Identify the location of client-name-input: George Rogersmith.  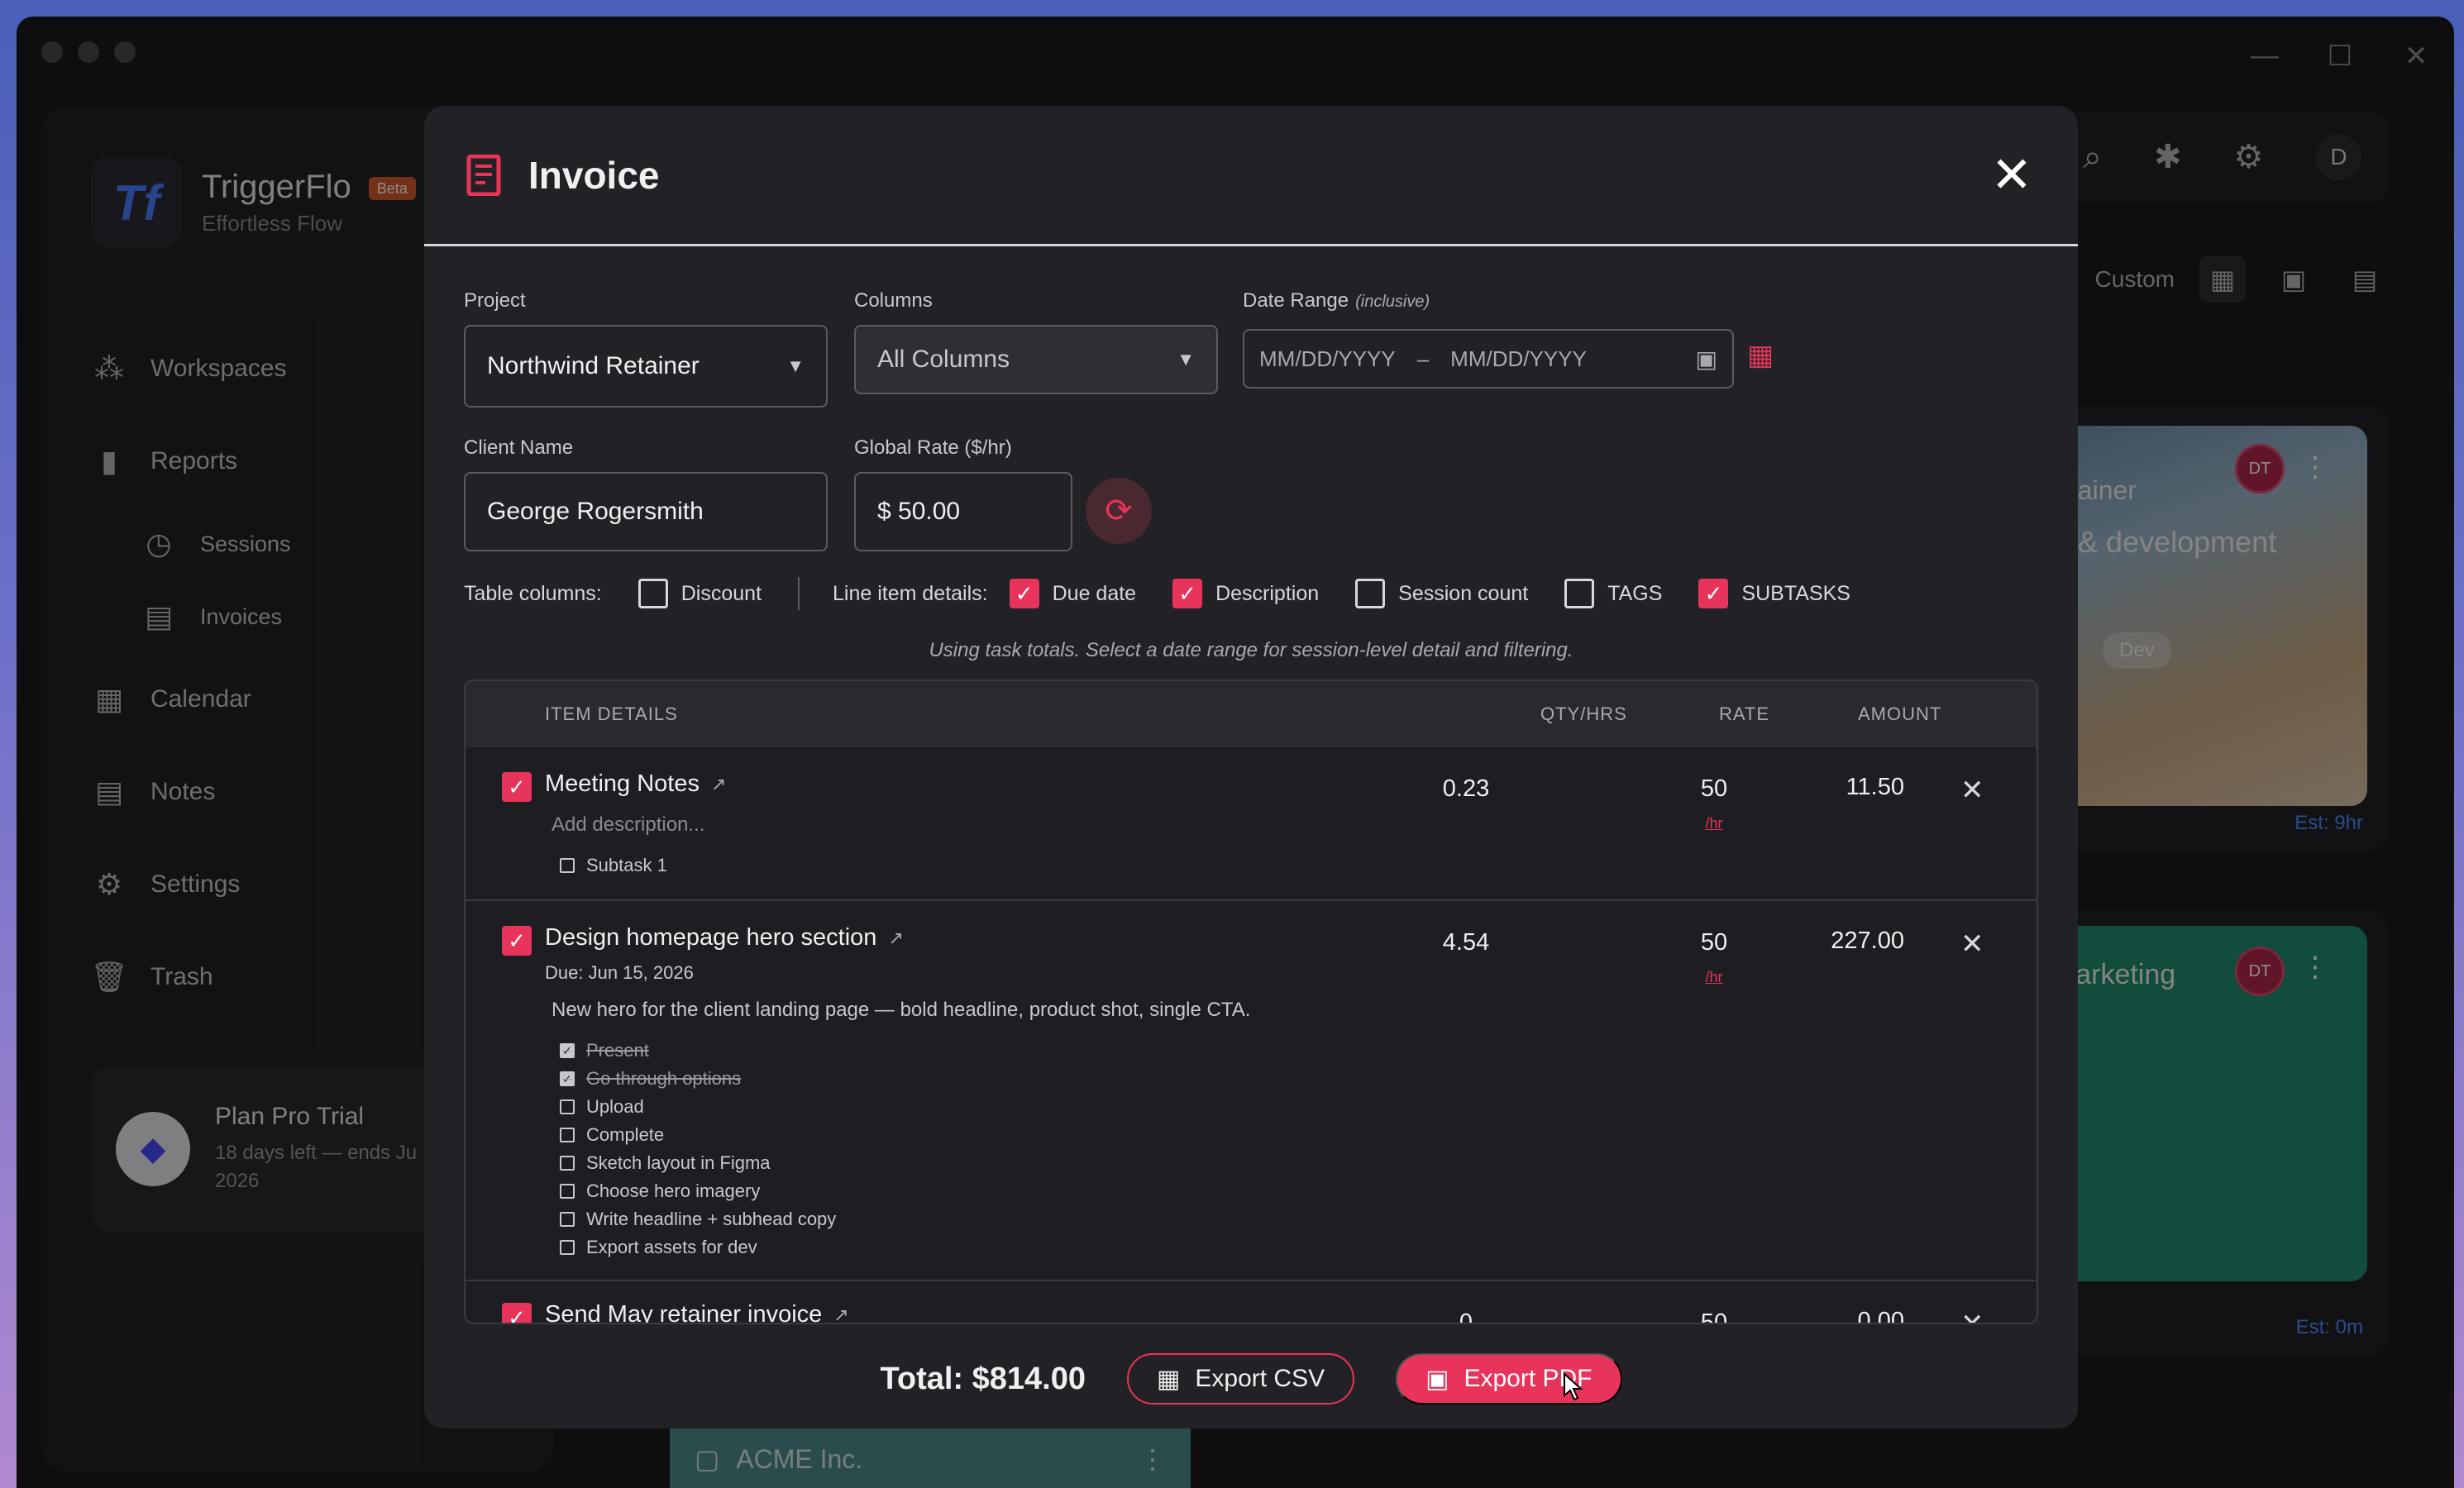
(646, 511).